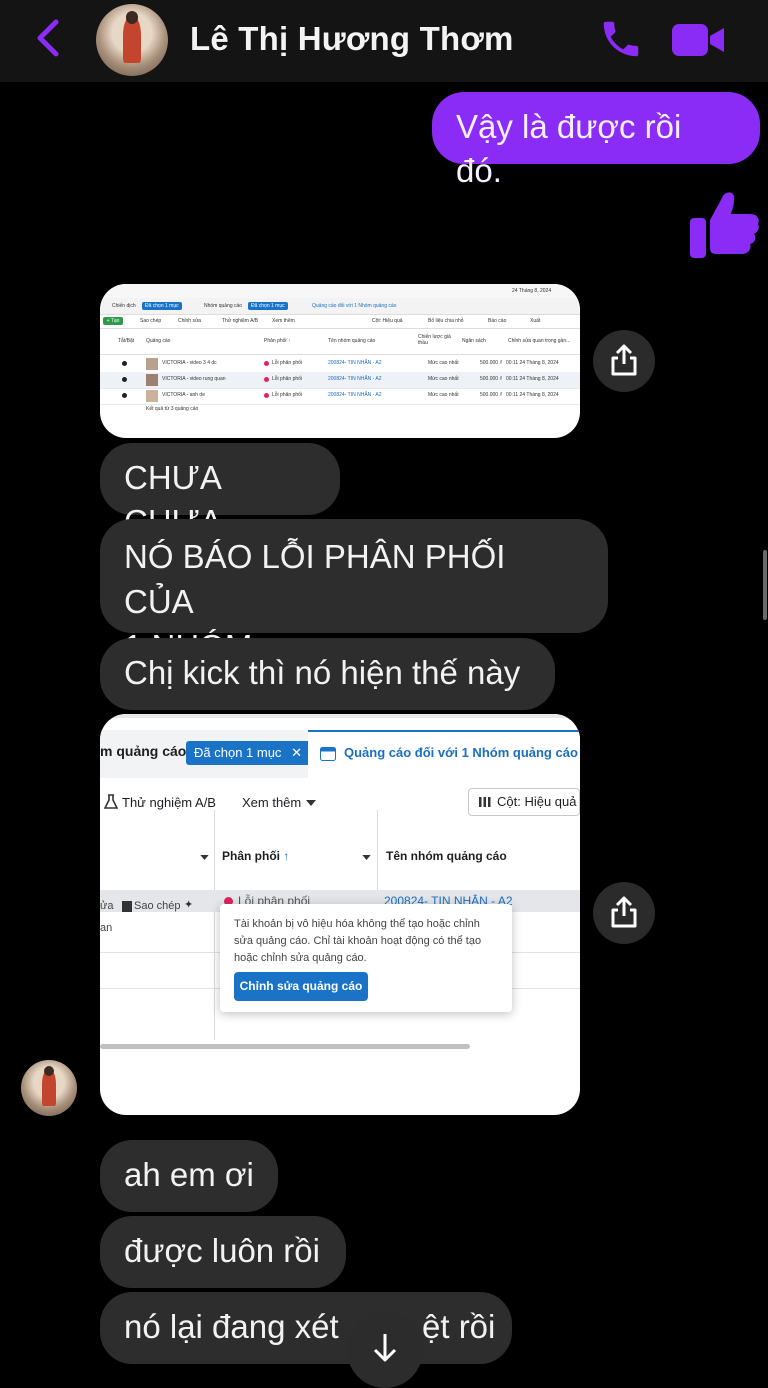 This screenshot has height=1388, width=768. I want to click on message-text-line: NÓ BÁO LỖI PHÂN PHỐI CỦA, so click(315, 579).